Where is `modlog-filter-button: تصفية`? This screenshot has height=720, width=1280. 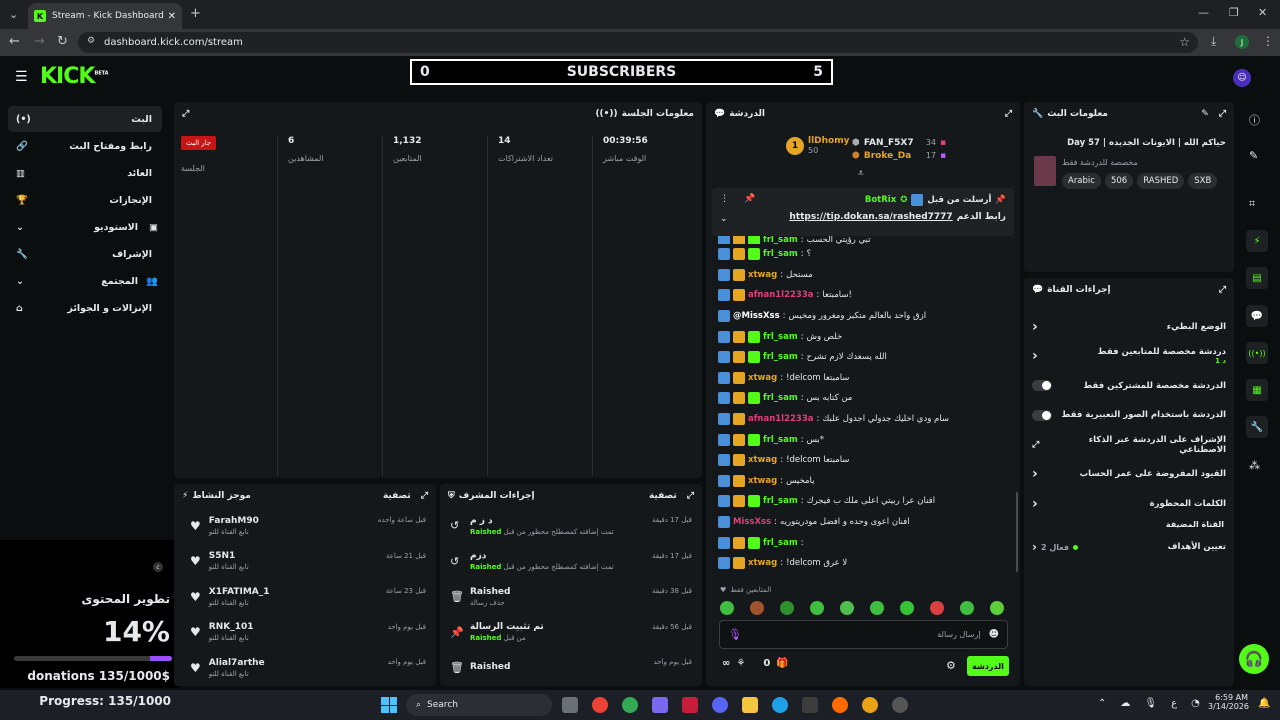 modlog-filter-button: تصفية is located at coordinates (663, 496).